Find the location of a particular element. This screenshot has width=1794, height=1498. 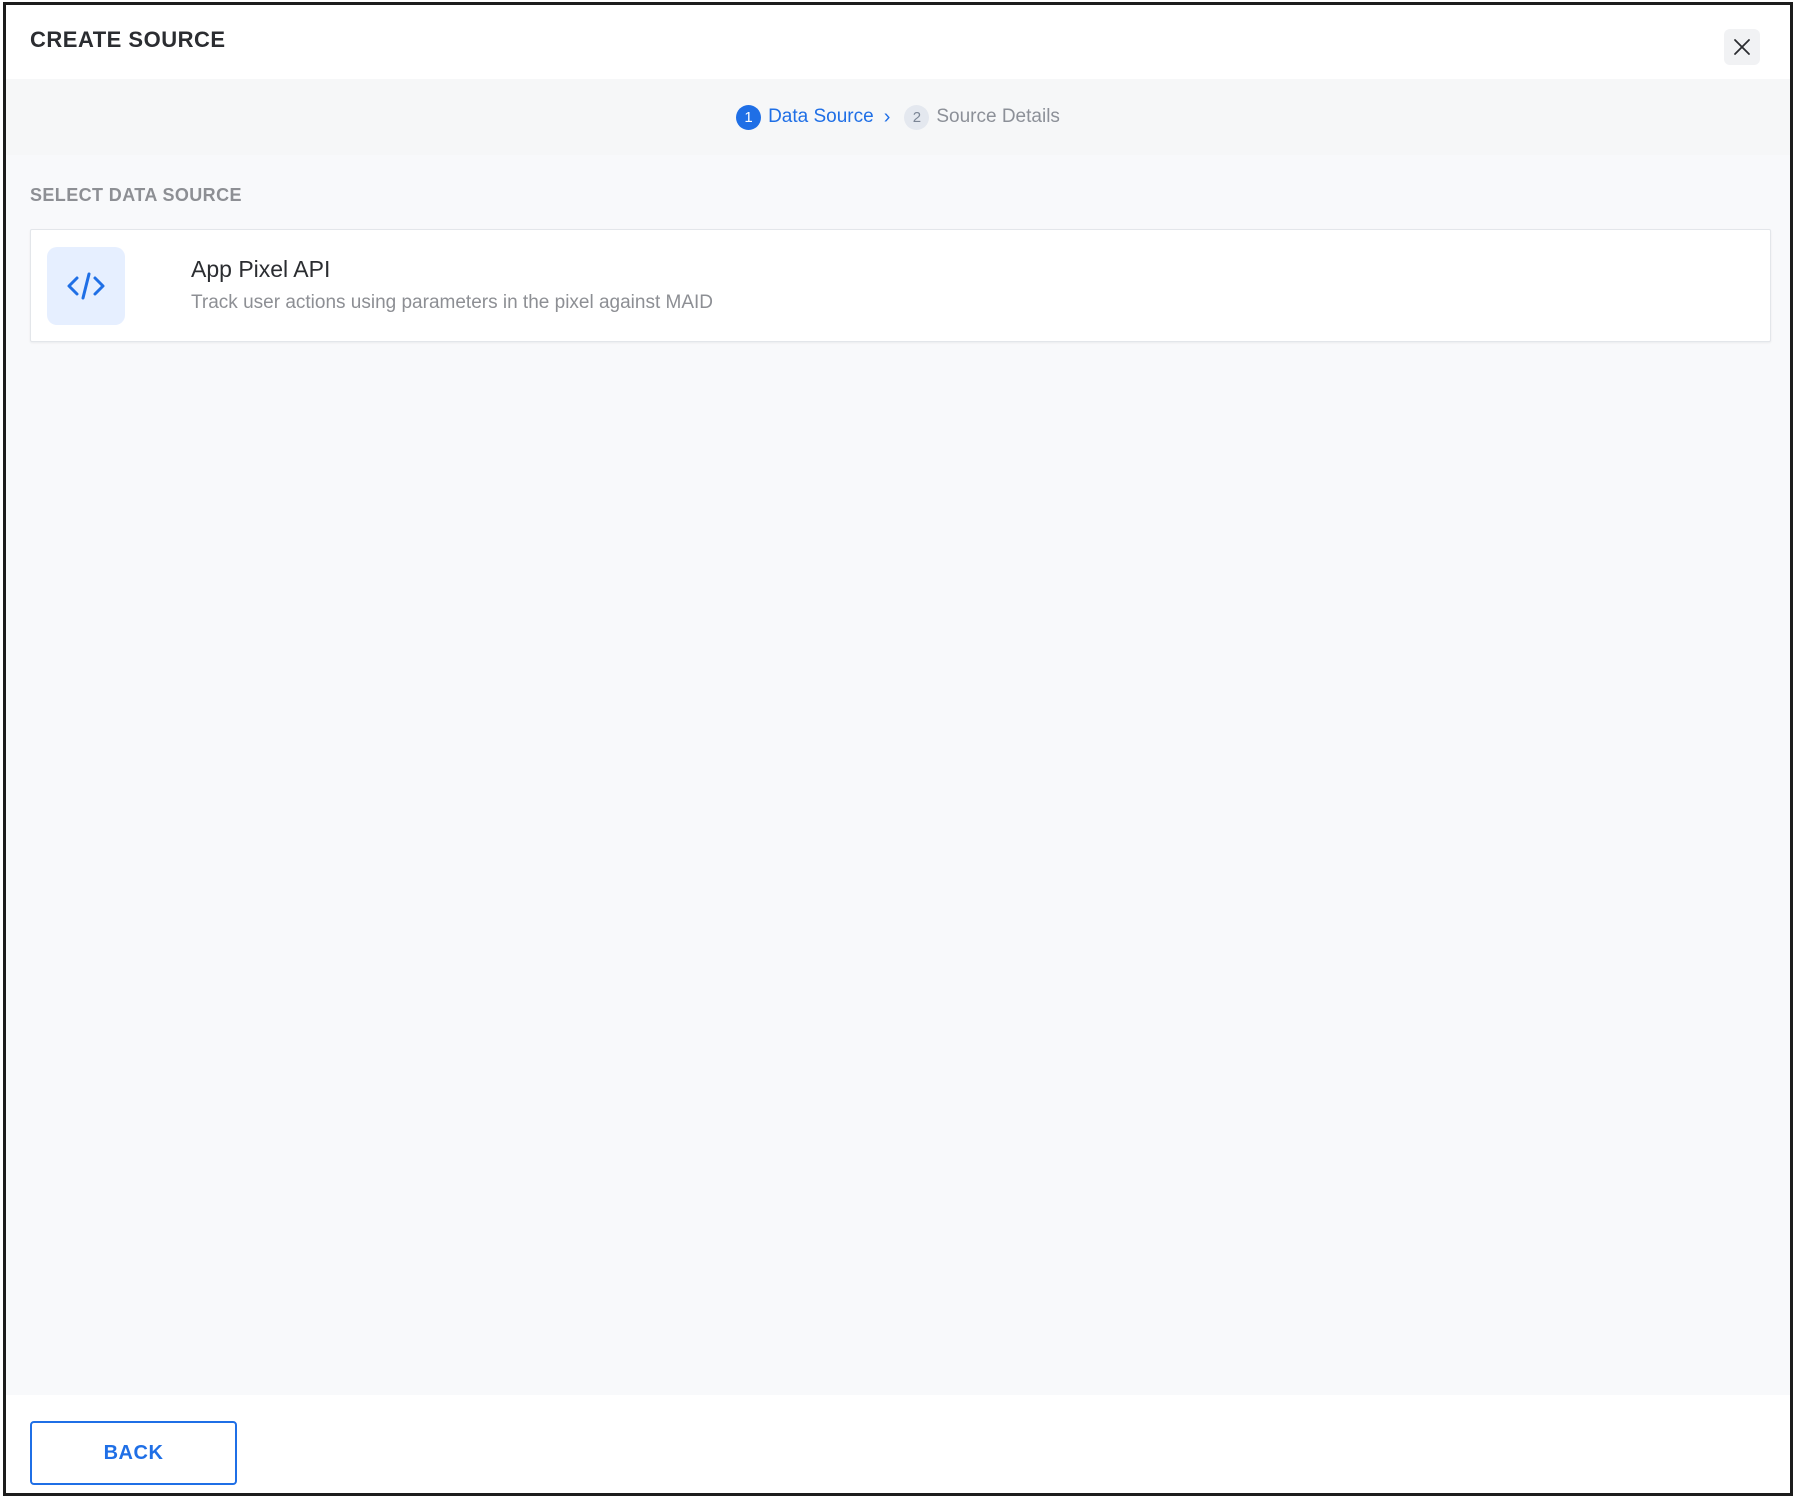

dialog-header: CREATE SOURCE is located at coordinates (898, 42).